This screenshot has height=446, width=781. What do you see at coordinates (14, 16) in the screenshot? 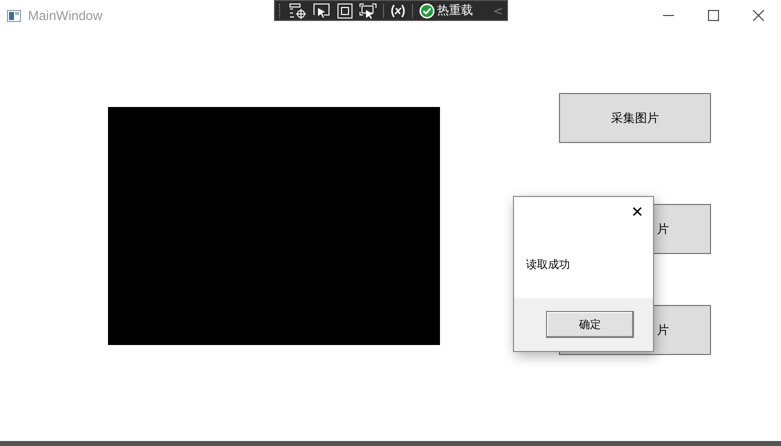
I see `app-icon` at bounding box center [14, 16].